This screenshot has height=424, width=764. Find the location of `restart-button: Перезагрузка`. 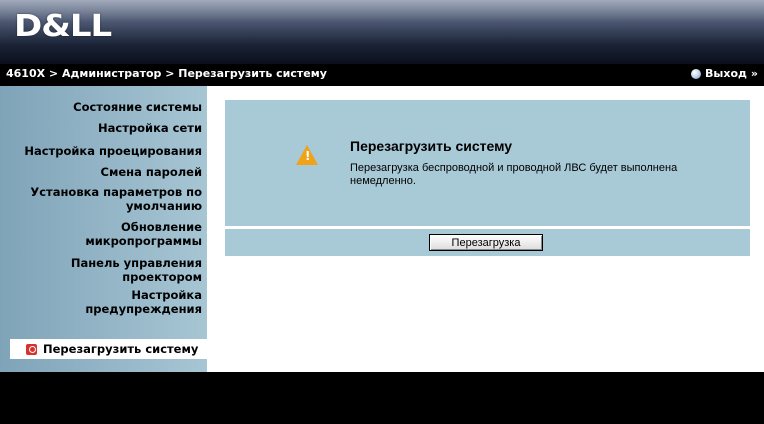

restart-button: Перезагрузка is located at coordinates (486, 242).